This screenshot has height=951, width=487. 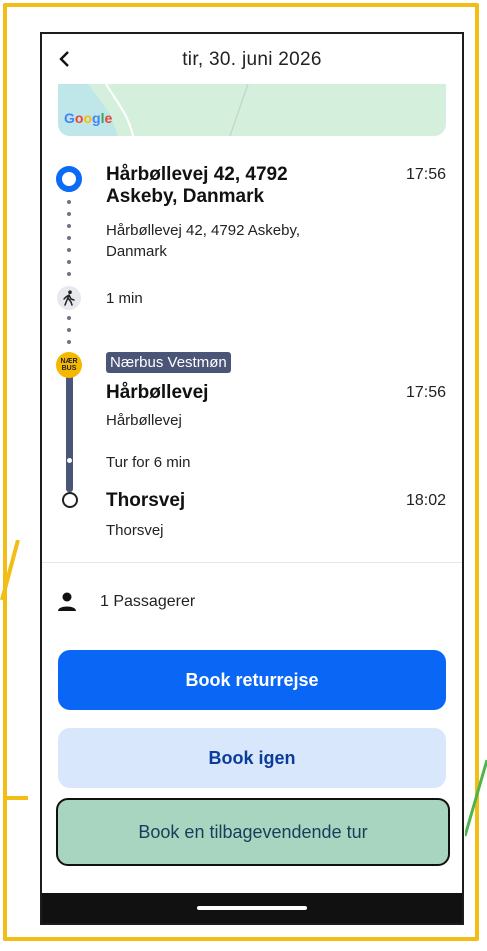 What do you see at coordinates (252, 680) in the screenshot?
I see `book-return-button: Book returrejse` at bounding box center [252, 680].